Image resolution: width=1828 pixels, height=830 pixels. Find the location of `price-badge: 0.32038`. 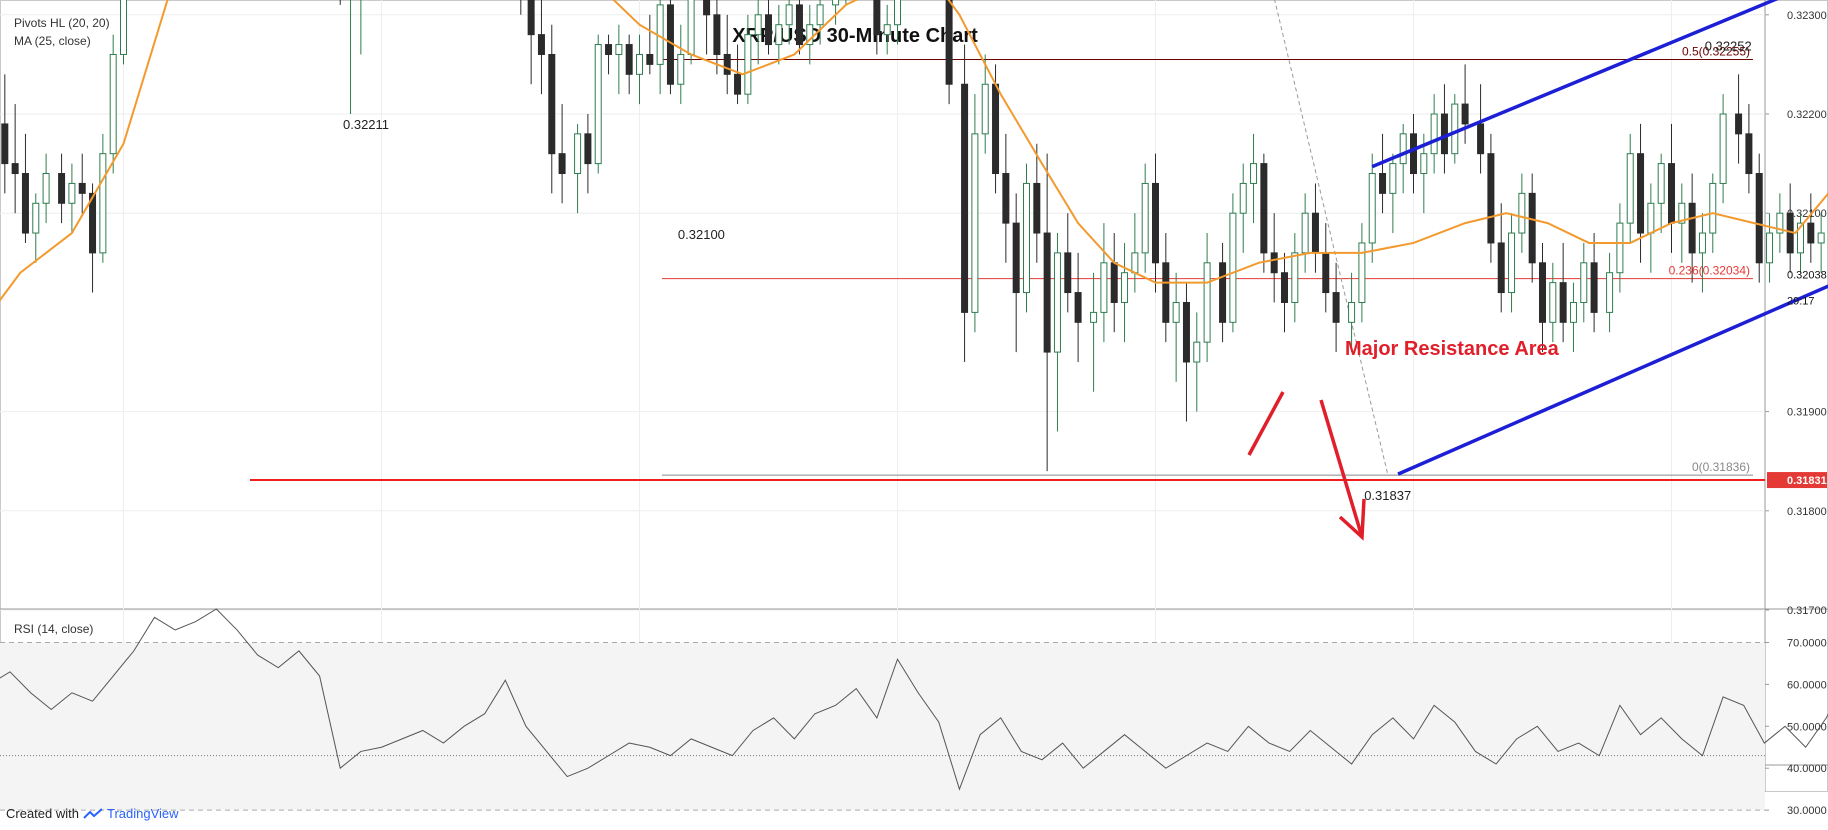

price-badge: 0.32038 is located at coordinates (1807, 276).